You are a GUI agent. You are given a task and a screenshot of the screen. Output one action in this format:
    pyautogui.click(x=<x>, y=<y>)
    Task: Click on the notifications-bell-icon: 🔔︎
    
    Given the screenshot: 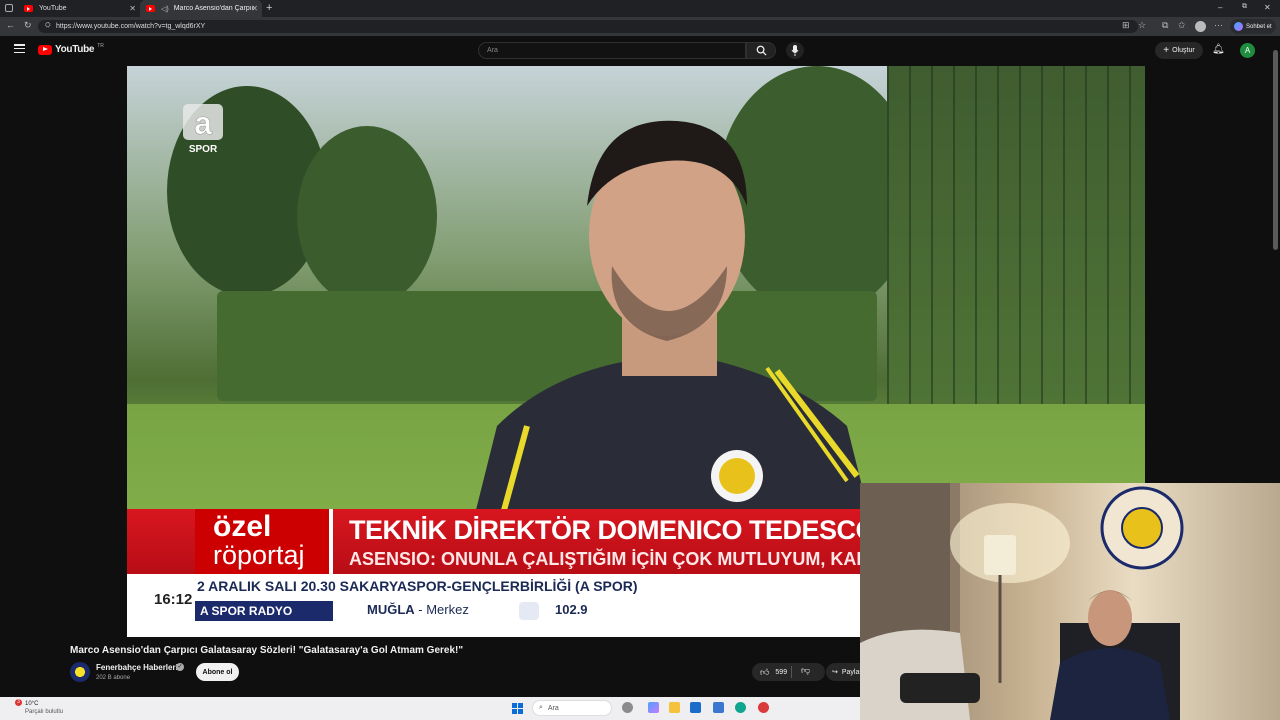 What is the action you would take?
    pyautogui.click(x=1218, y=49)
    